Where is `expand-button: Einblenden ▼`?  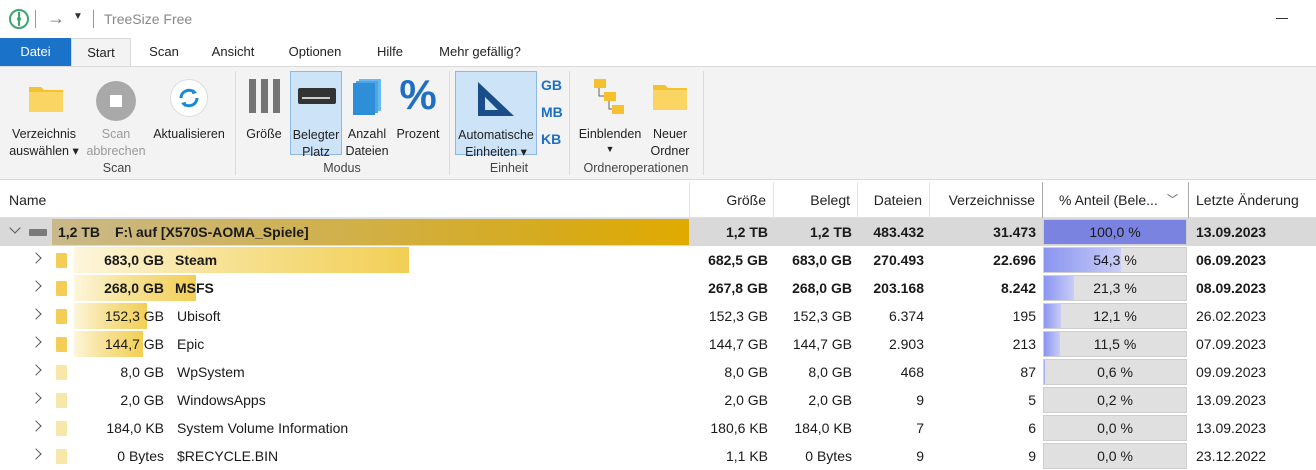
expand-button: Einblenden ▼ is located at coordinates (610, 114).